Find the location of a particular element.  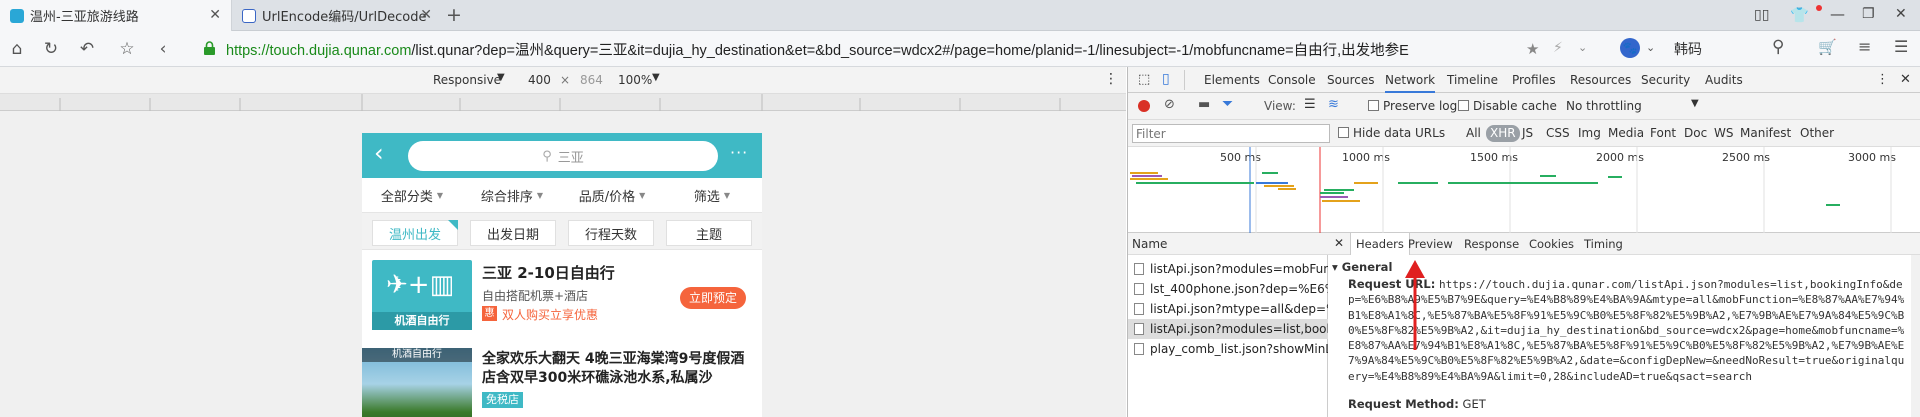

overview-icon: ≋ is located at coordinates (1333, 104).